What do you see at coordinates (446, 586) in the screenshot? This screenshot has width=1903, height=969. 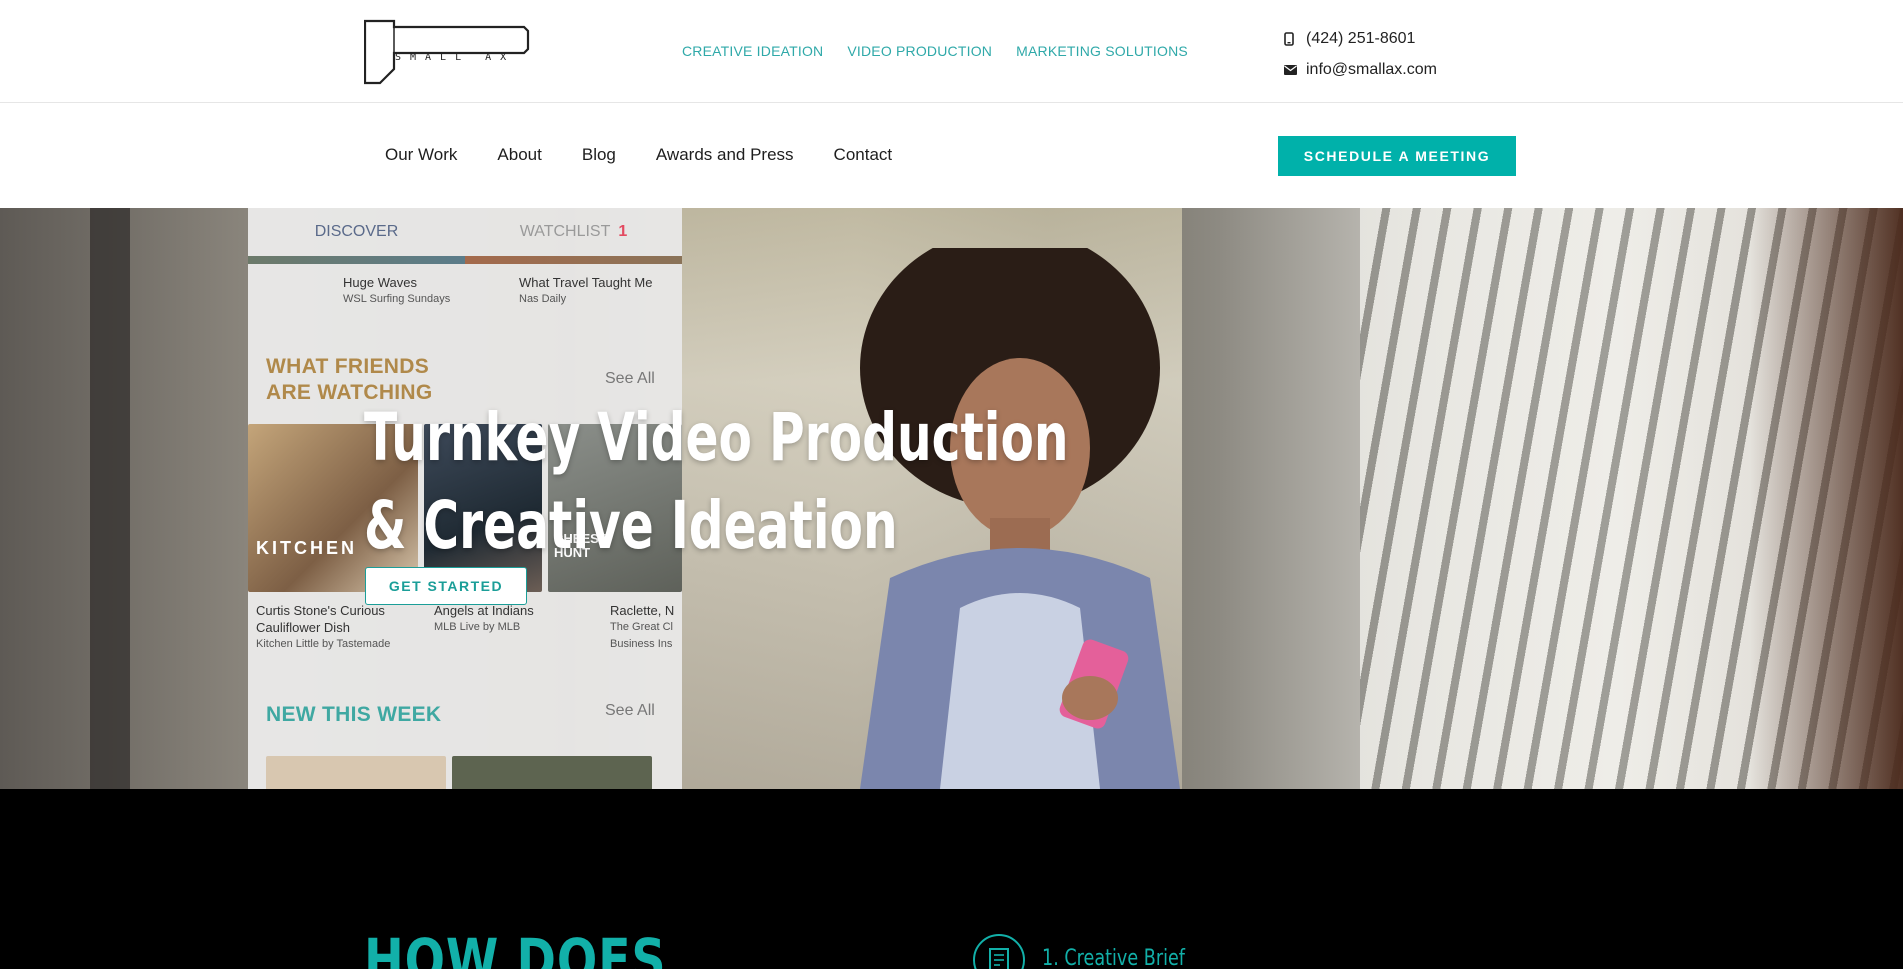 I see `get-started-button: GET STARTED` at bounding box center [446, 586].